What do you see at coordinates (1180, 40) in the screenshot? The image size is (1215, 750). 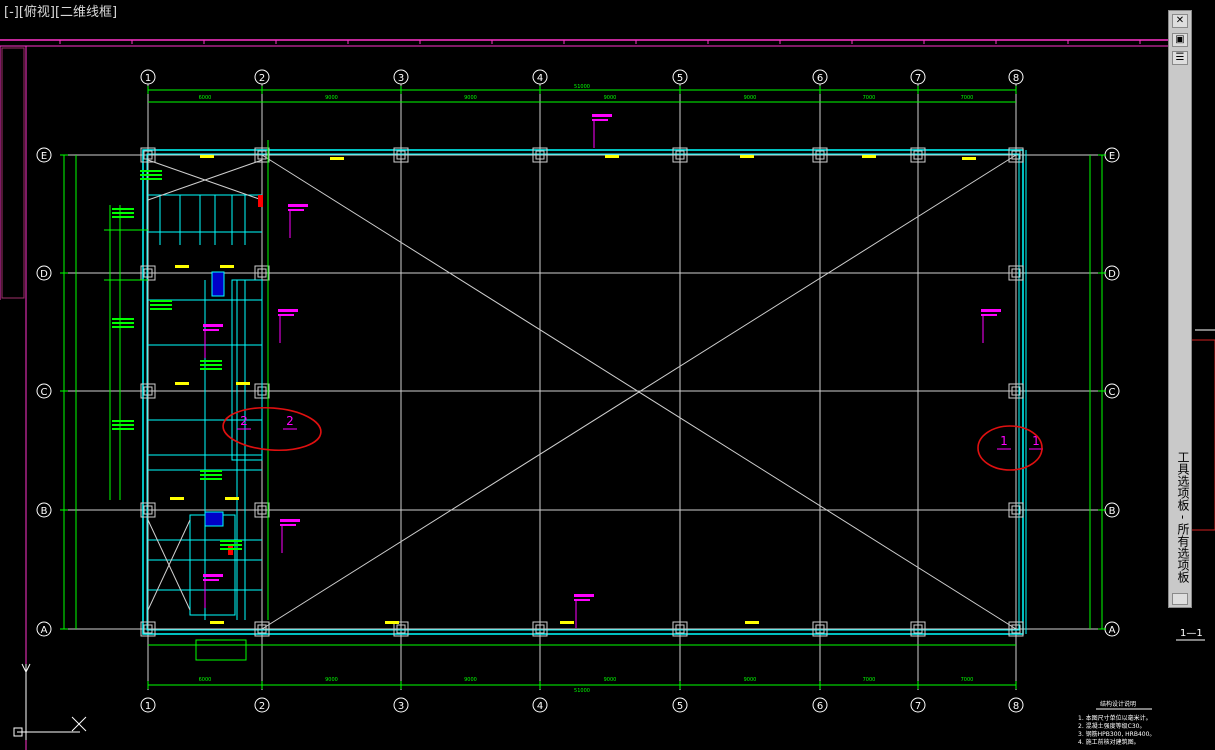 I see `pin-icon: ▣` at bounding box center [1180, 40].